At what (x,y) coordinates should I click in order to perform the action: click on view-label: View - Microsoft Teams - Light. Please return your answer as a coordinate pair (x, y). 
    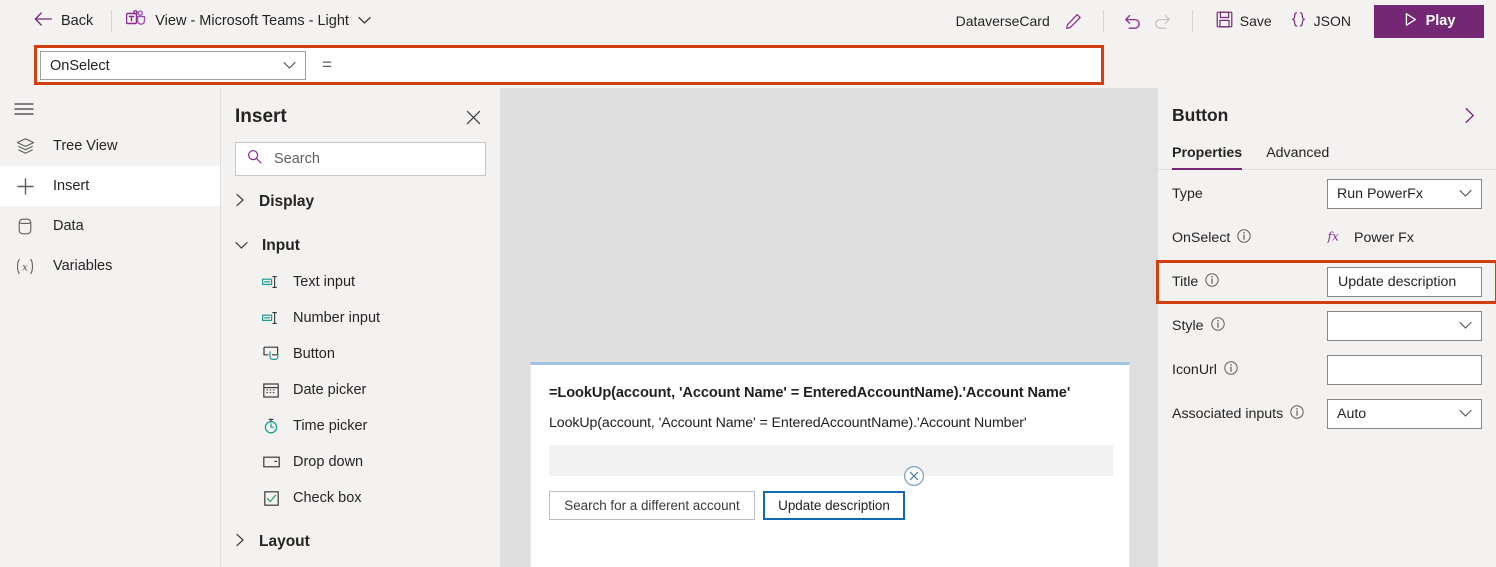
    Looking at the image, I should click on (252, 21).